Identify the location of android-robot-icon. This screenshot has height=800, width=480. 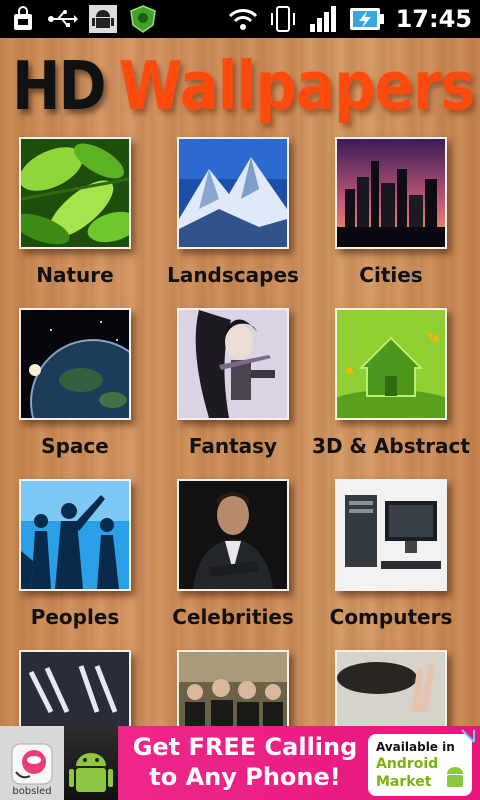
(91, 763).